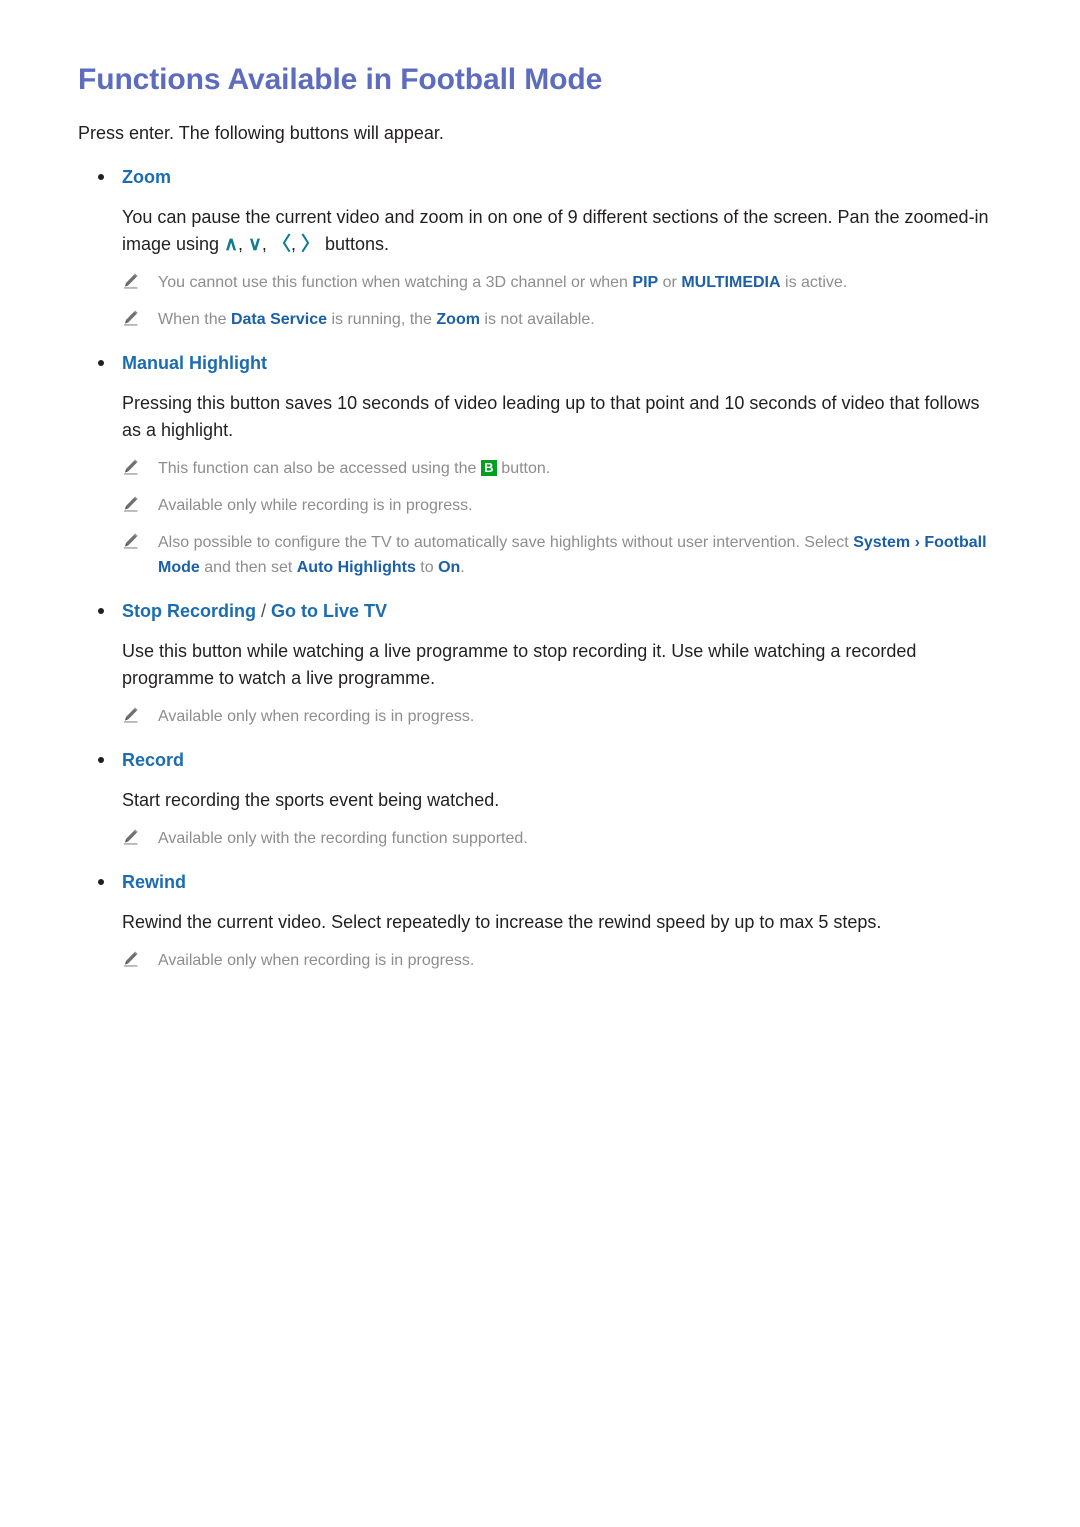 This screenshot has width=1080, height=1527. I want to click on note-highlight-multimedia: MULTIMEDIA, so click(731, 282).